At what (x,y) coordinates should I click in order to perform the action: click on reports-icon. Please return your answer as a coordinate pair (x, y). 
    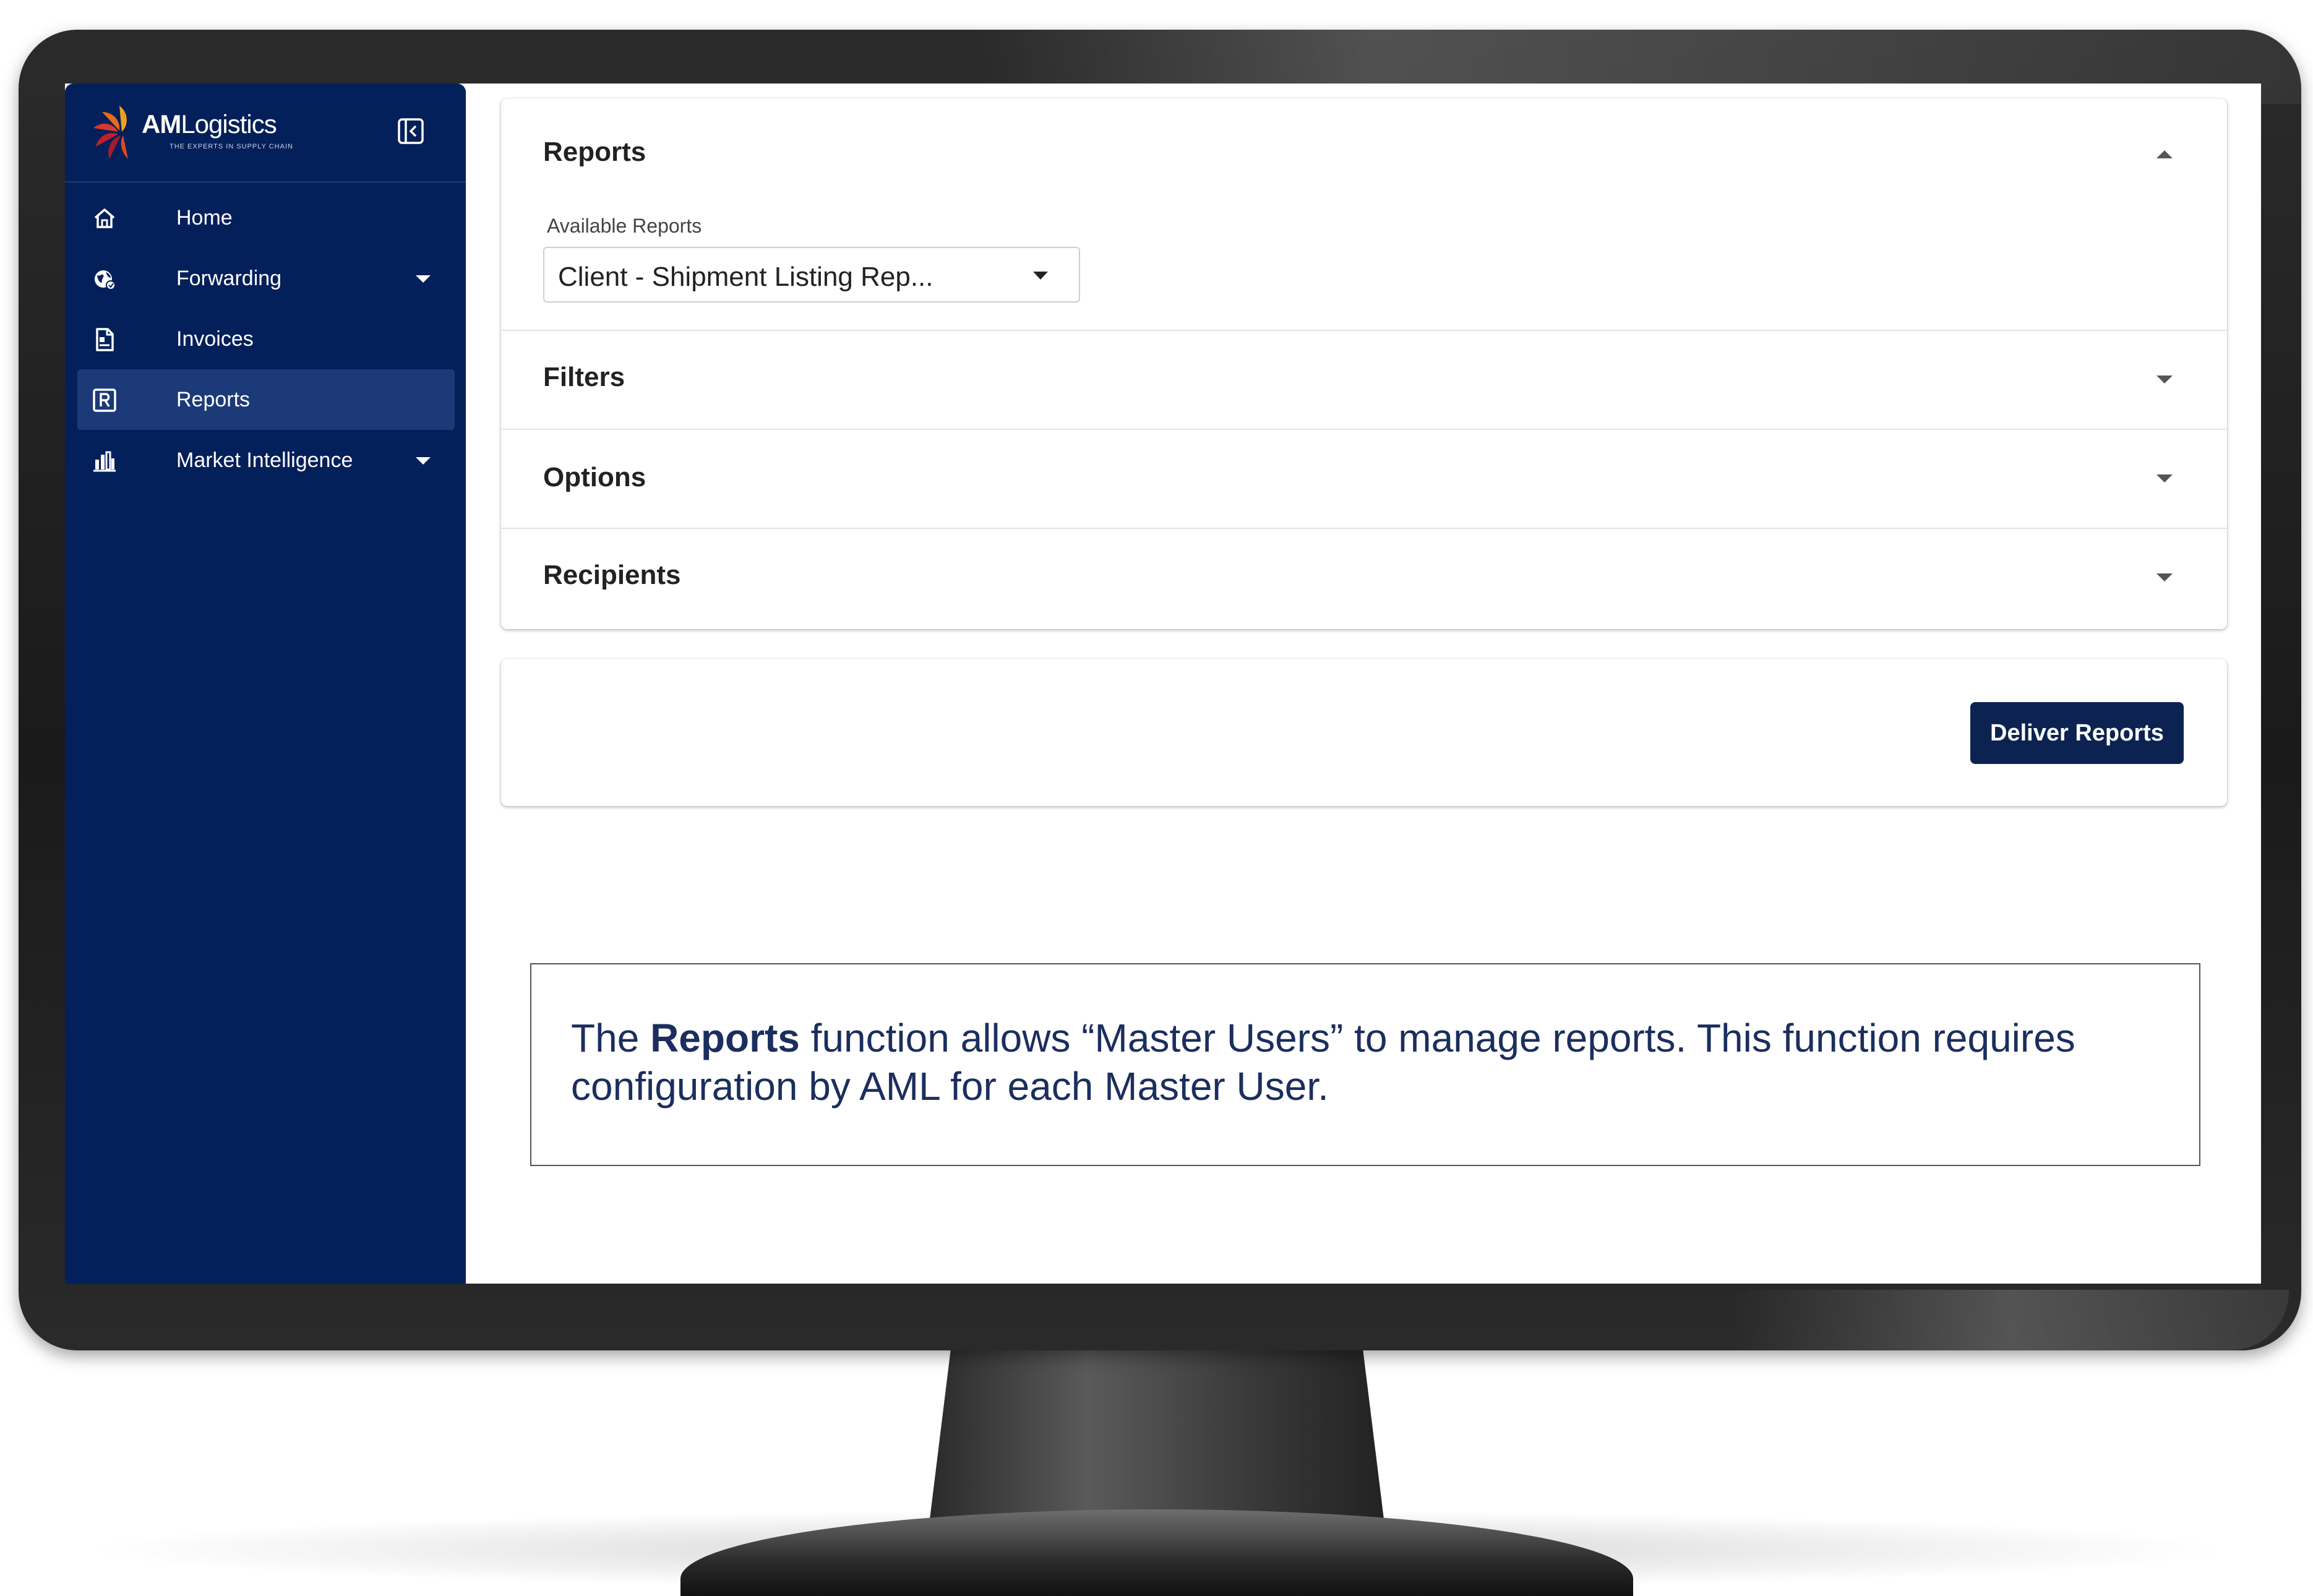
    Looking at the image, I should click on (104, 400).